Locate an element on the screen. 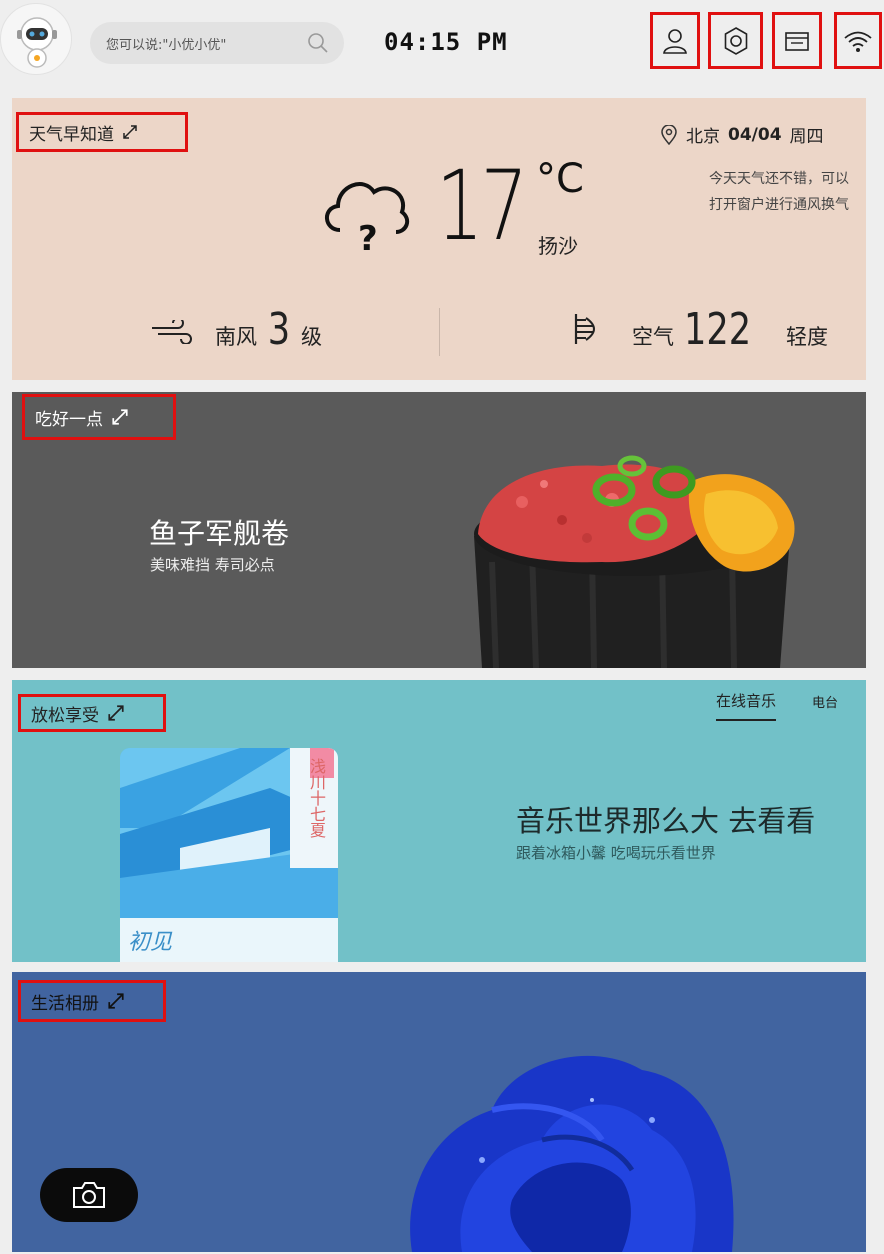 The image size is (884, 1254). wind-unit: 级 is located at coordinates (311, 337).